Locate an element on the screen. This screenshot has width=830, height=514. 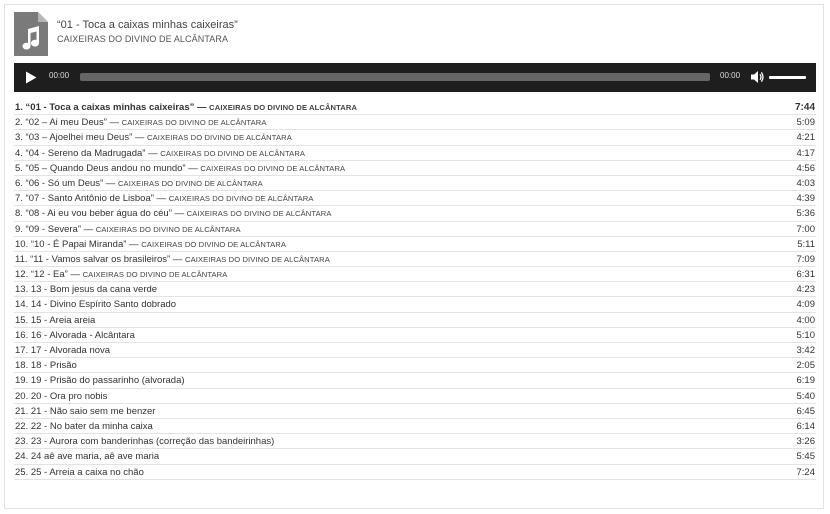
progress-bar is located at coordinates (395, 77).